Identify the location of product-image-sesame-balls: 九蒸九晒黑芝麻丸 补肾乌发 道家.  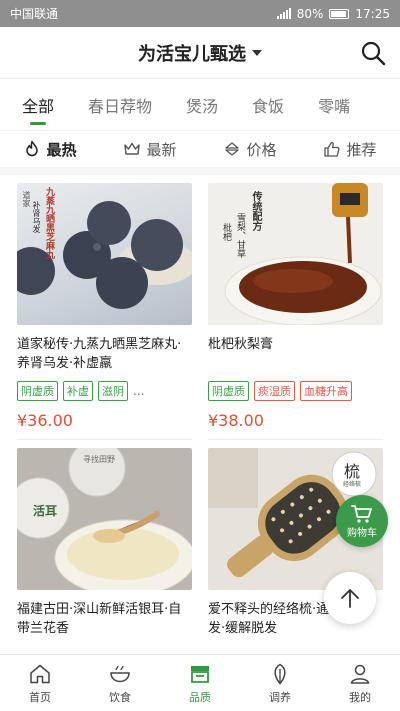
(104, 254).